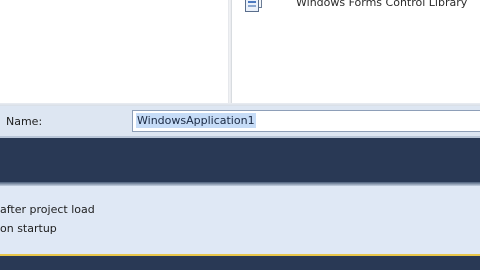 This screenshot has width=480, height=270. I want to click on option-after-project-load: after project load, so click(47, 209).